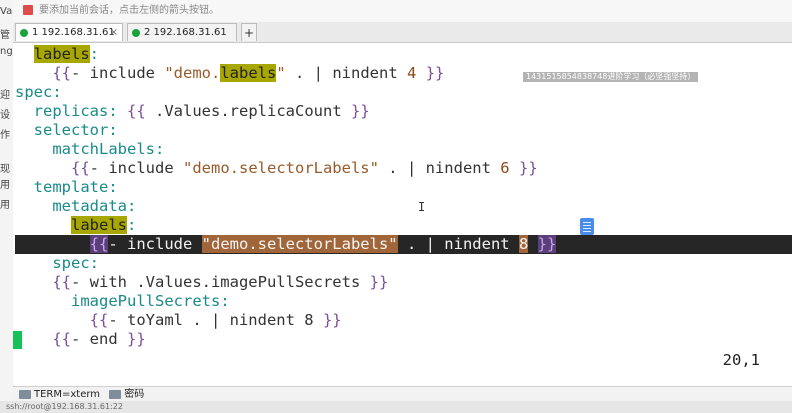 The width and height of the screenshot is (792, 413). I want to click on code-line: selector:, so click(403, 130).